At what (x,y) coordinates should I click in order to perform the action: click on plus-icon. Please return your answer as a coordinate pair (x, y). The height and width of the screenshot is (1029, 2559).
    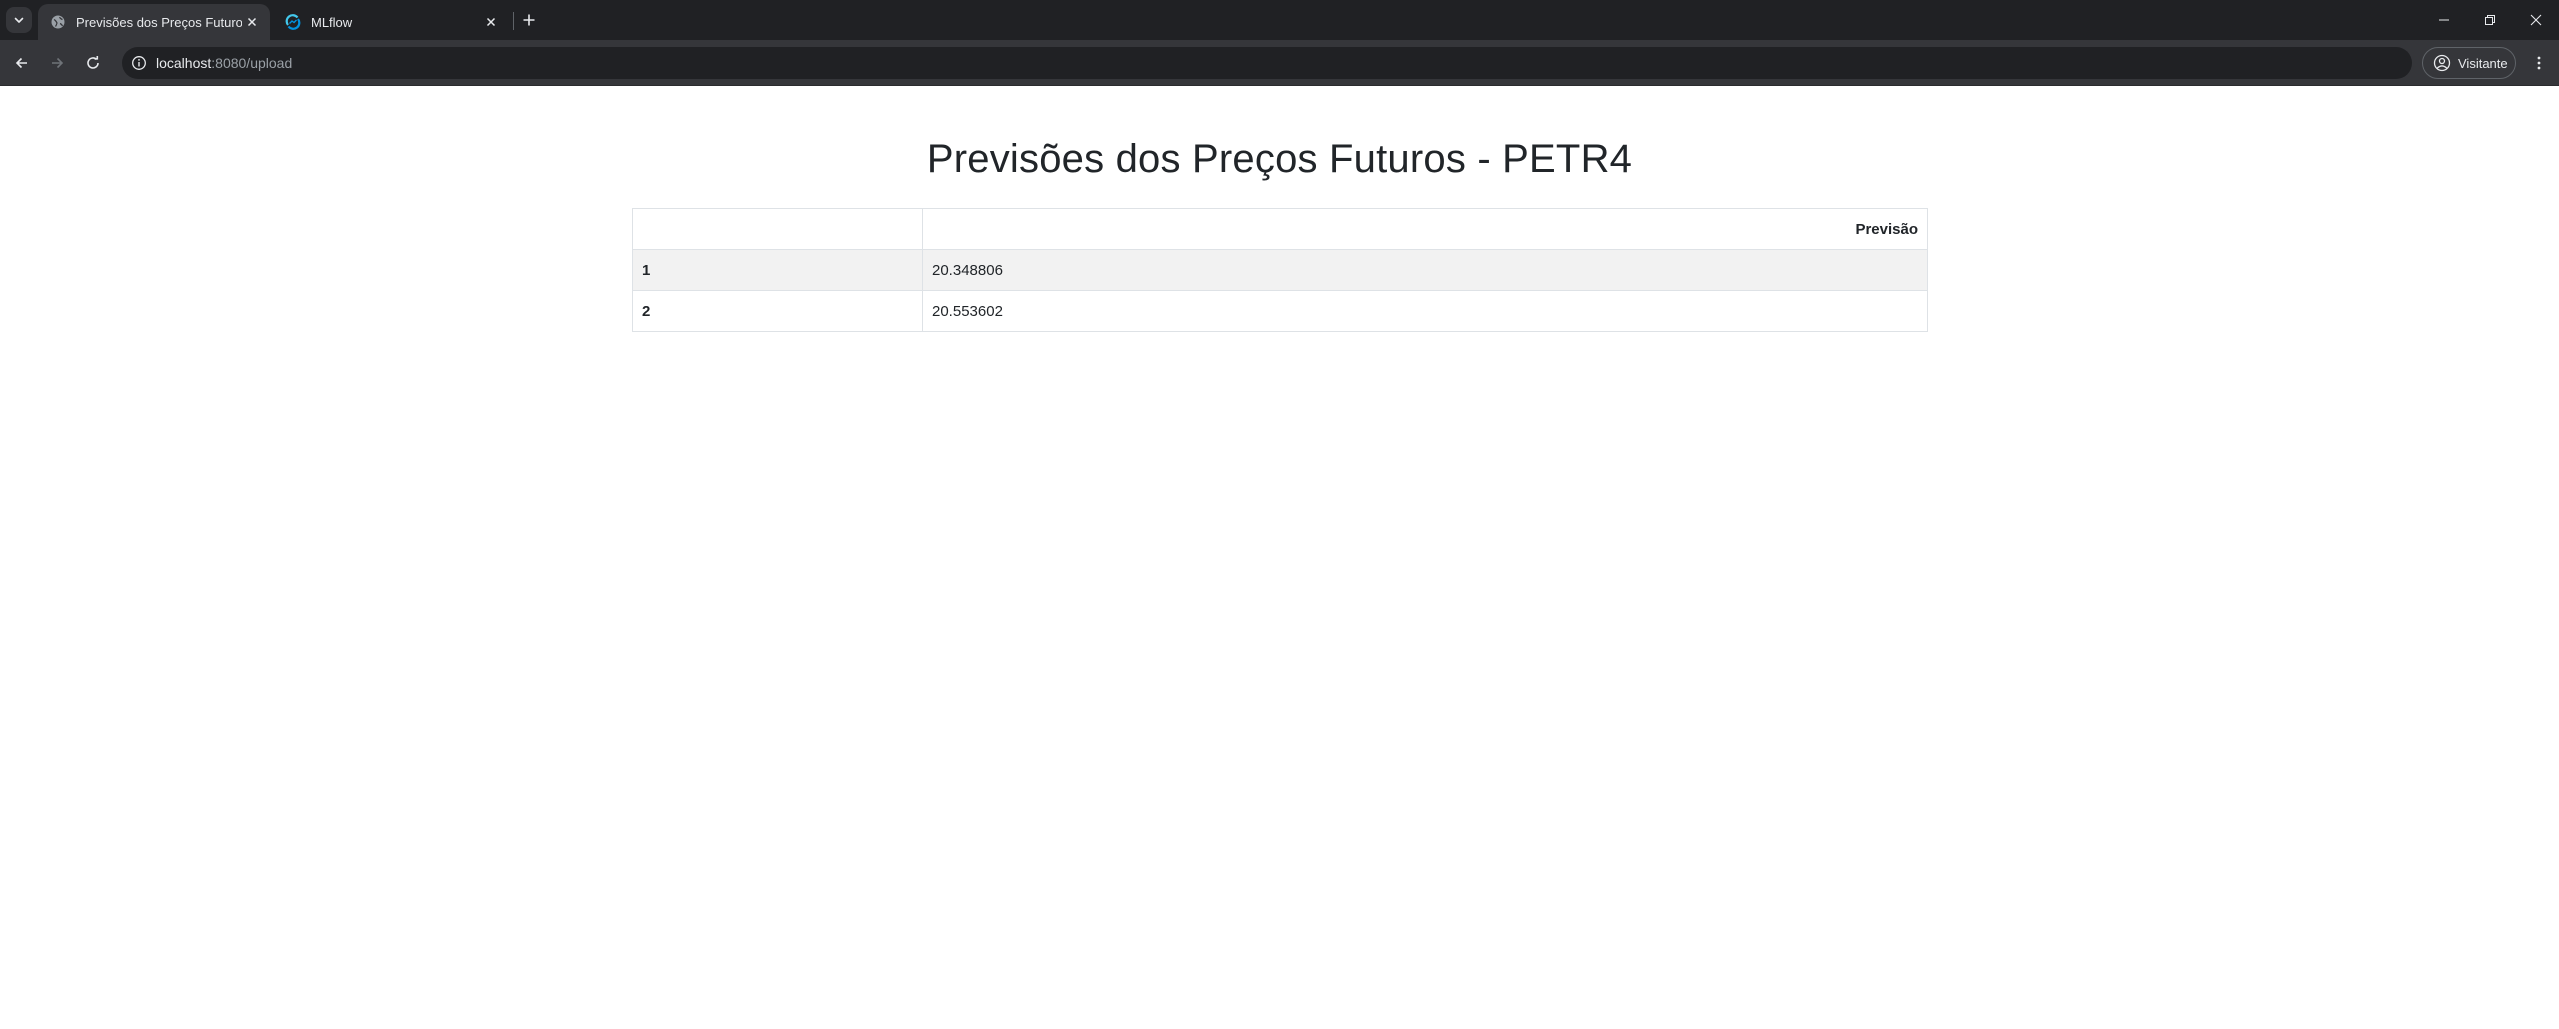
    Looking at the image, I should click on (529, 20).